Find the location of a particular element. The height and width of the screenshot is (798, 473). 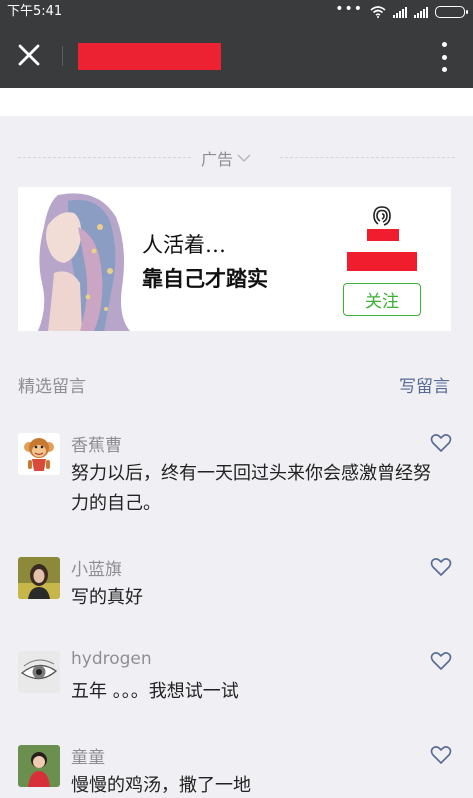

more-button is located at coordinates (444, 57).